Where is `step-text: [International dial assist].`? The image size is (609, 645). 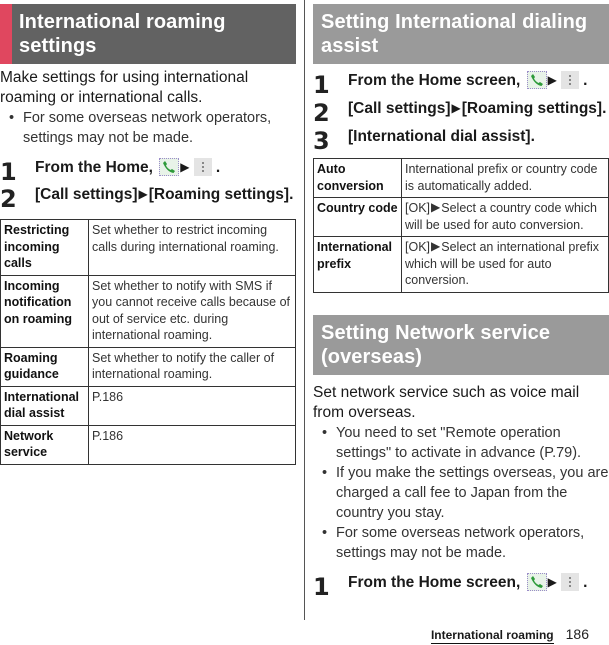
step-text: [International dial assist]. is located at coordinates (441, 136).